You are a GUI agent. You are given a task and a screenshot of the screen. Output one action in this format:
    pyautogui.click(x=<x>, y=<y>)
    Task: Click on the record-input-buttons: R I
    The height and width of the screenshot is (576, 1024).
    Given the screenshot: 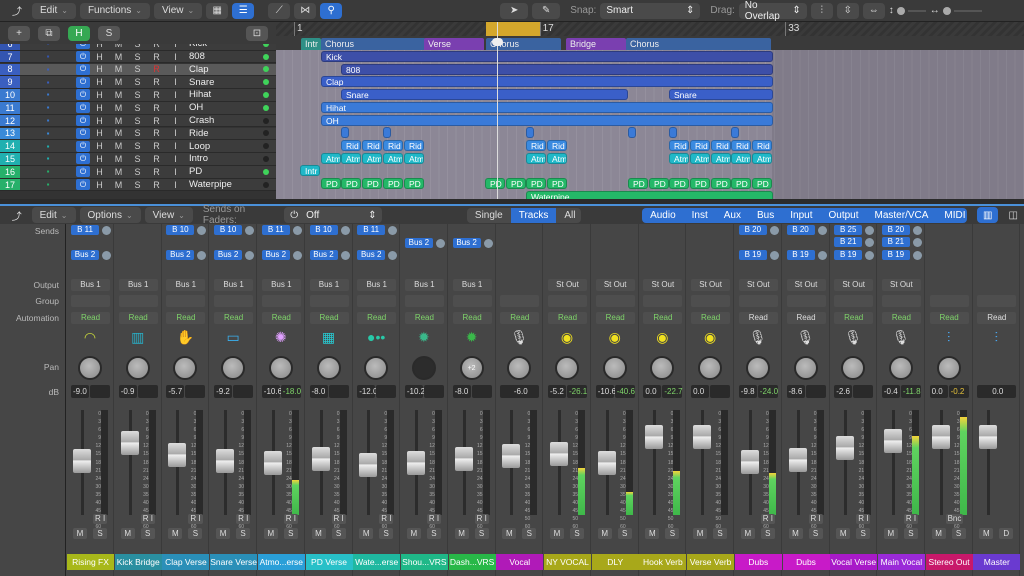 What is the action you would take?
    pyautogui.click(x=291, y=519)
    